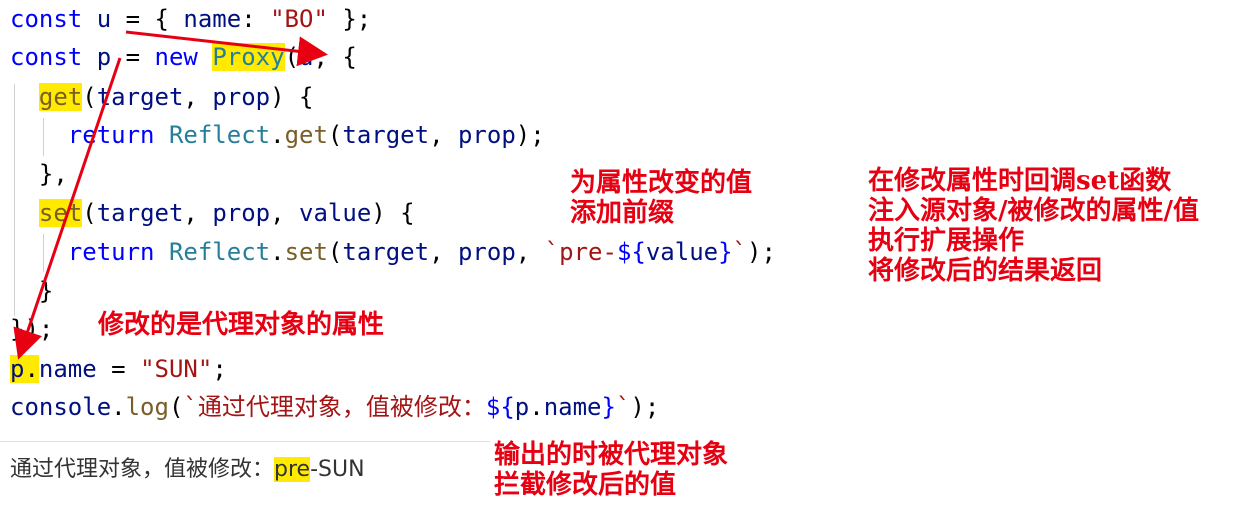 The width and height of the screenshot is (1236, 518). Describe the element at coordinates (226, 48) in the screenshot. I see `arrow-u-to-proxy` at that location.